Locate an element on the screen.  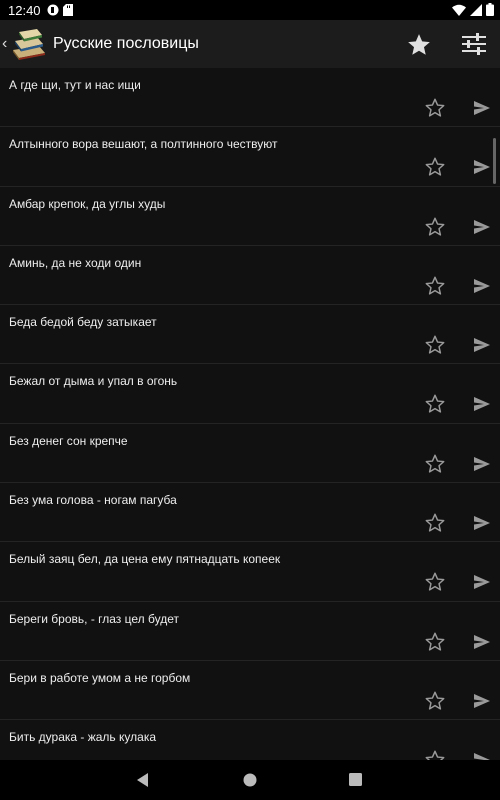
proverb-item: Амбар крепок, да углы худы is located at coordinates (250, 216).